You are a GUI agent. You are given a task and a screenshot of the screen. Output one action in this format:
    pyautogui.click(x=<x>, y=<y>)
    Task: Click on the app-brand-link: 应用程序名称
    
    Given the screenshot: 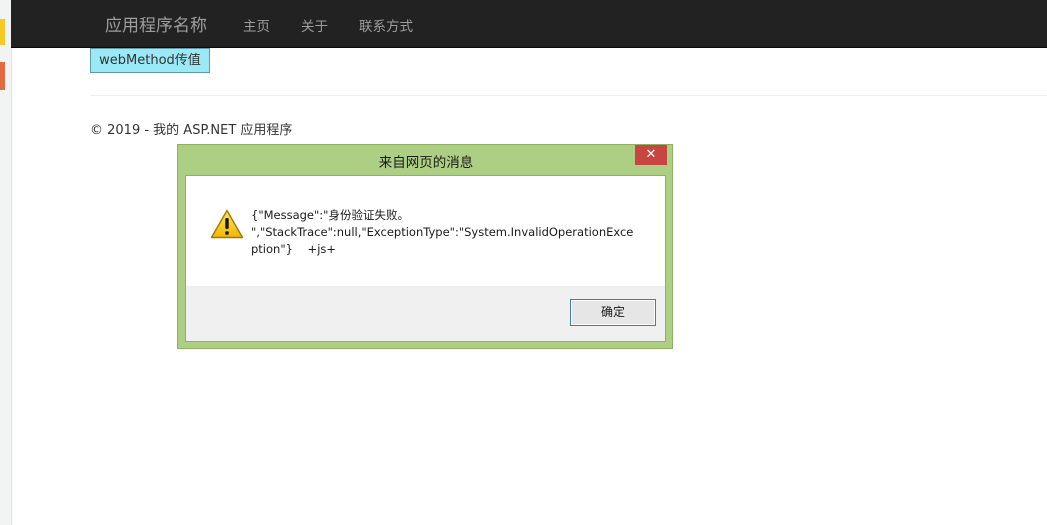 What is the action you would take?
    pyautogui.click(x=156, y=23)
    